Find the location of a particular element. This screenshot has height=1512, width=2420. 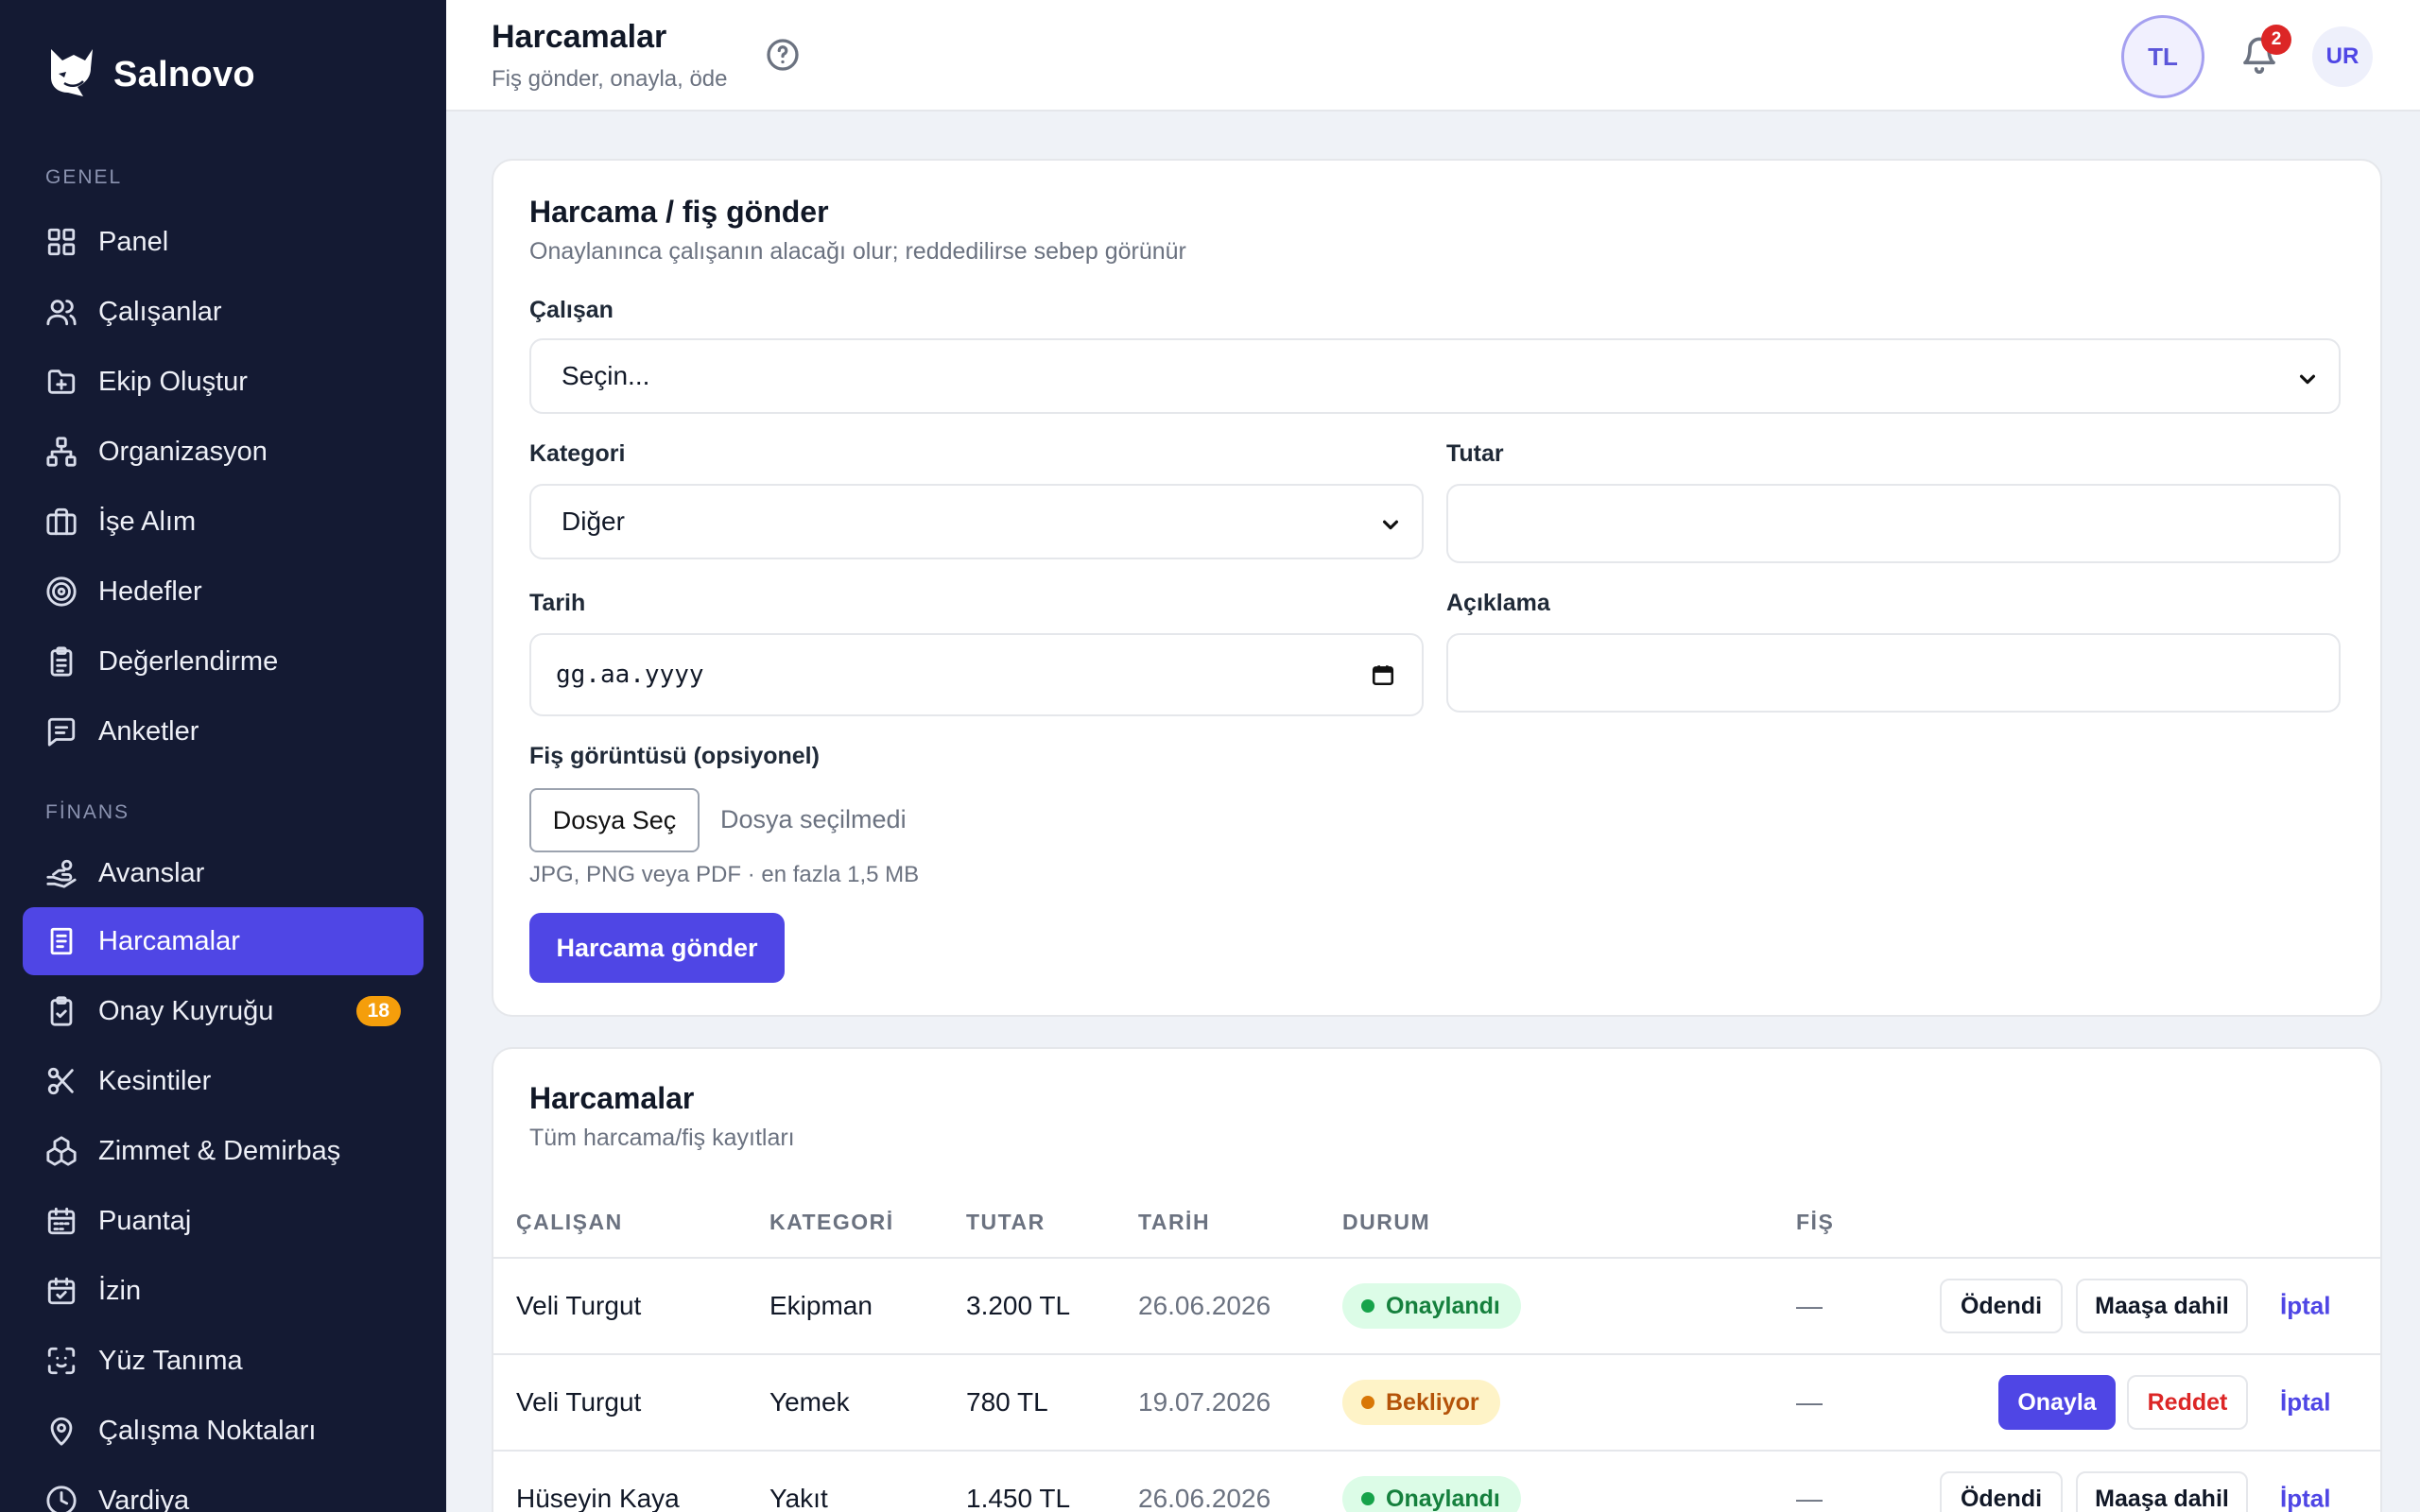

no-file-text: Dosya seçilmedi is located at coordinates (813, 819).